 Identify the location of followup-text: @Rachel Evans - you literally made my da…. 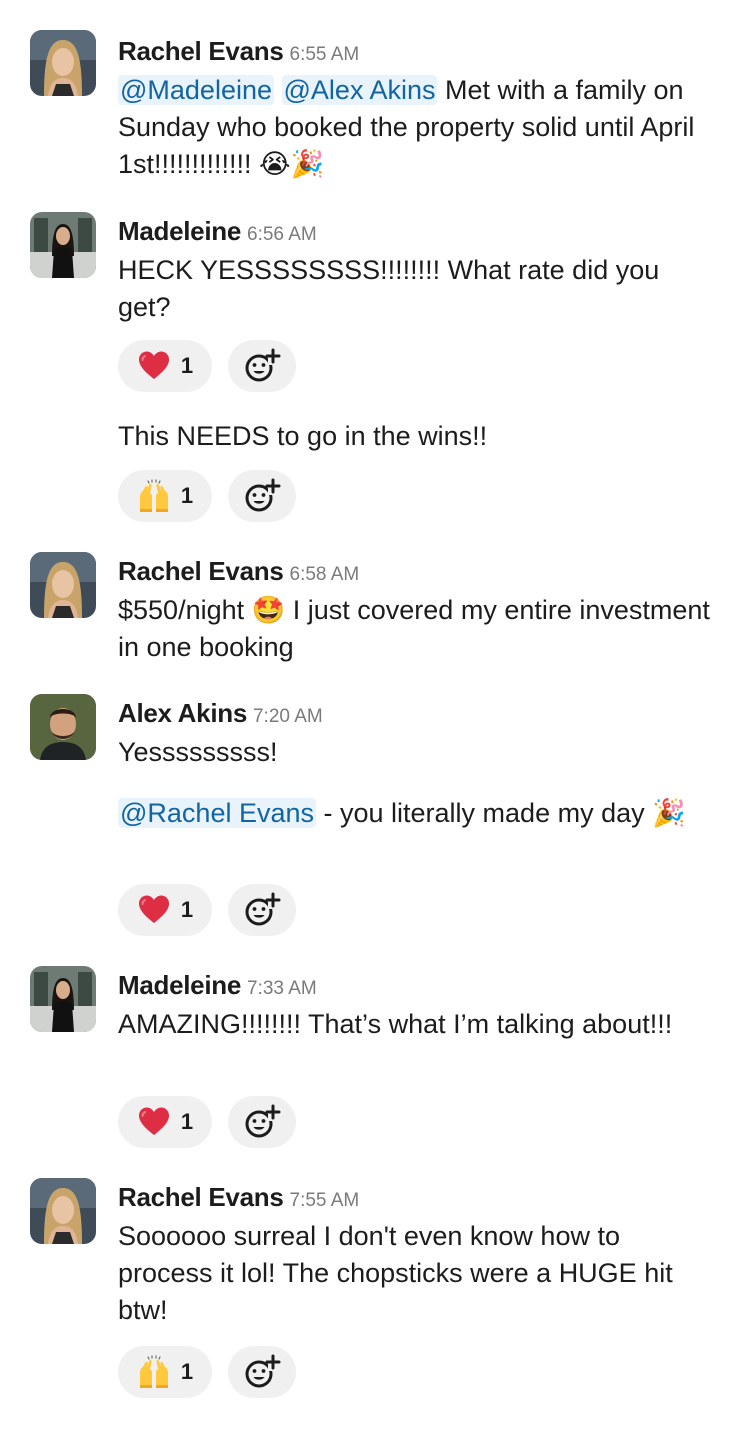
(418, 813).